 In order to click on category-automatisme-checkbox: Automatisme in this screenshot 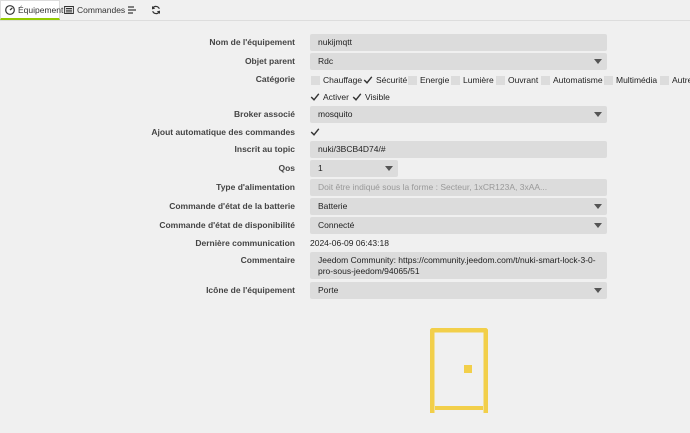, I will do `click(572, 80)`.